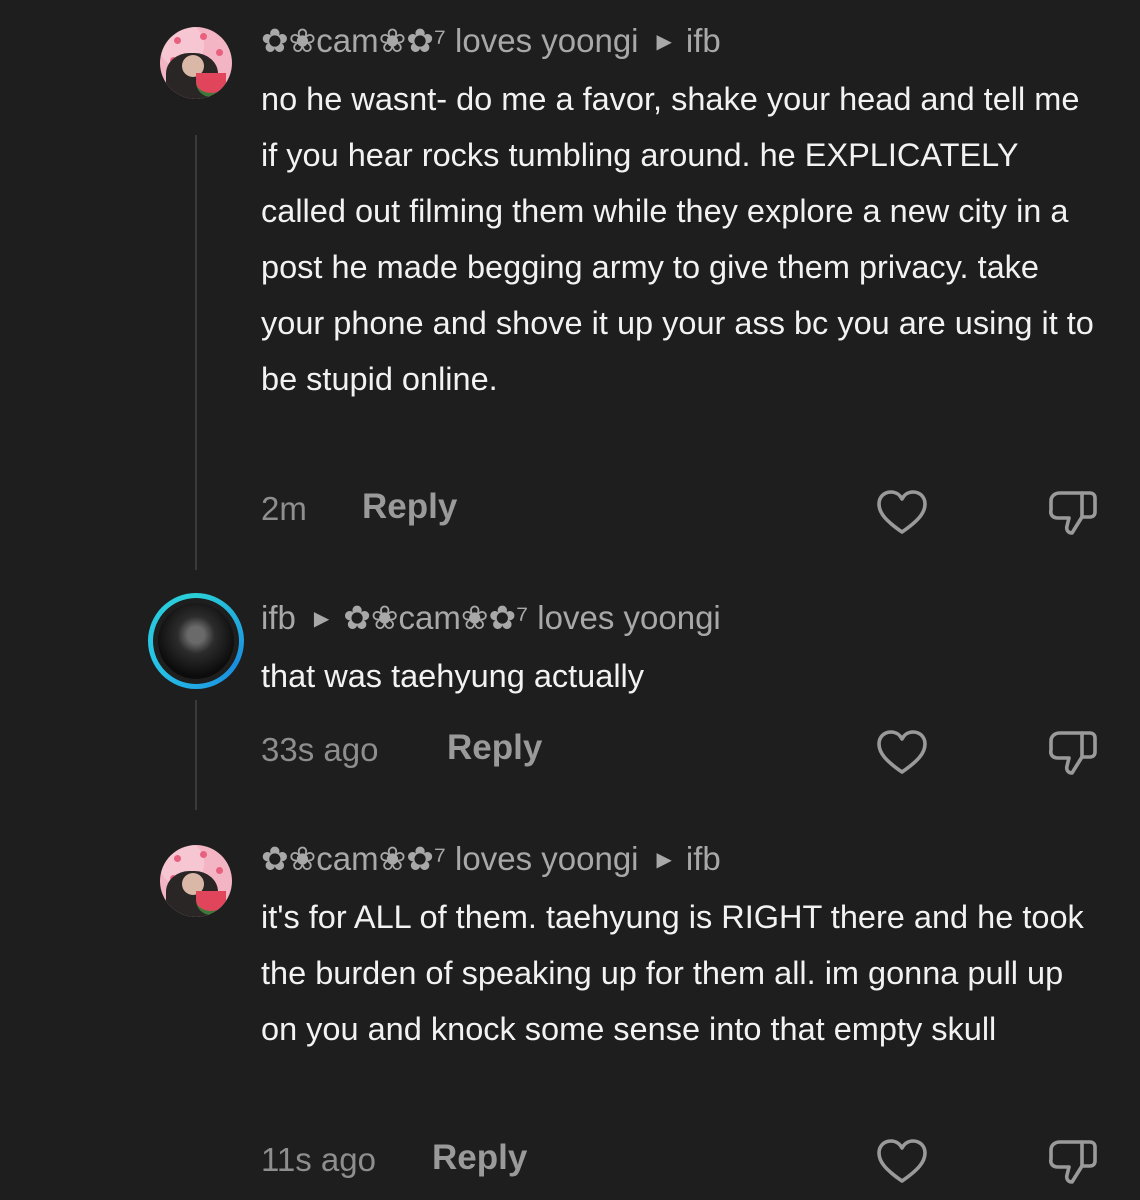  I want to click on comment-timestamp: 2m, so click(284, 508).